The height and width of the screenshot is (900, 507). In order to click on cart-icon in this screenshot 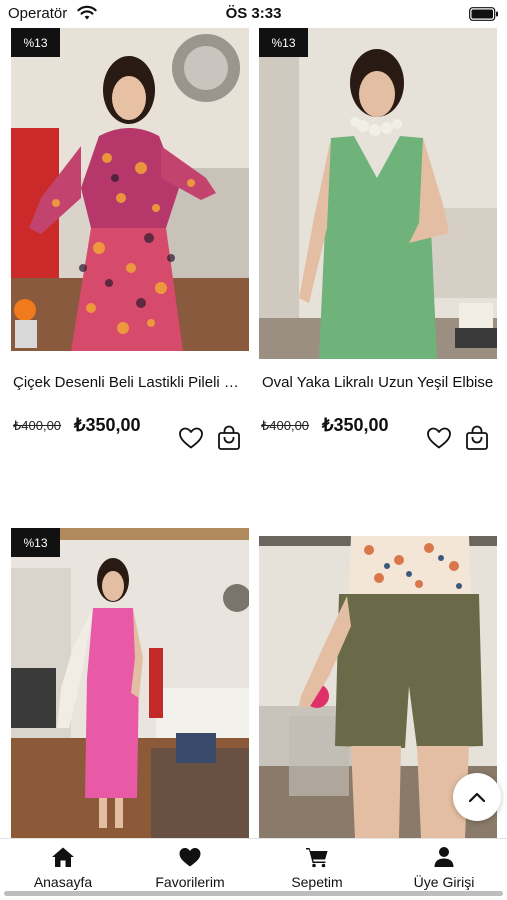, I will do `click(317, 858)`.